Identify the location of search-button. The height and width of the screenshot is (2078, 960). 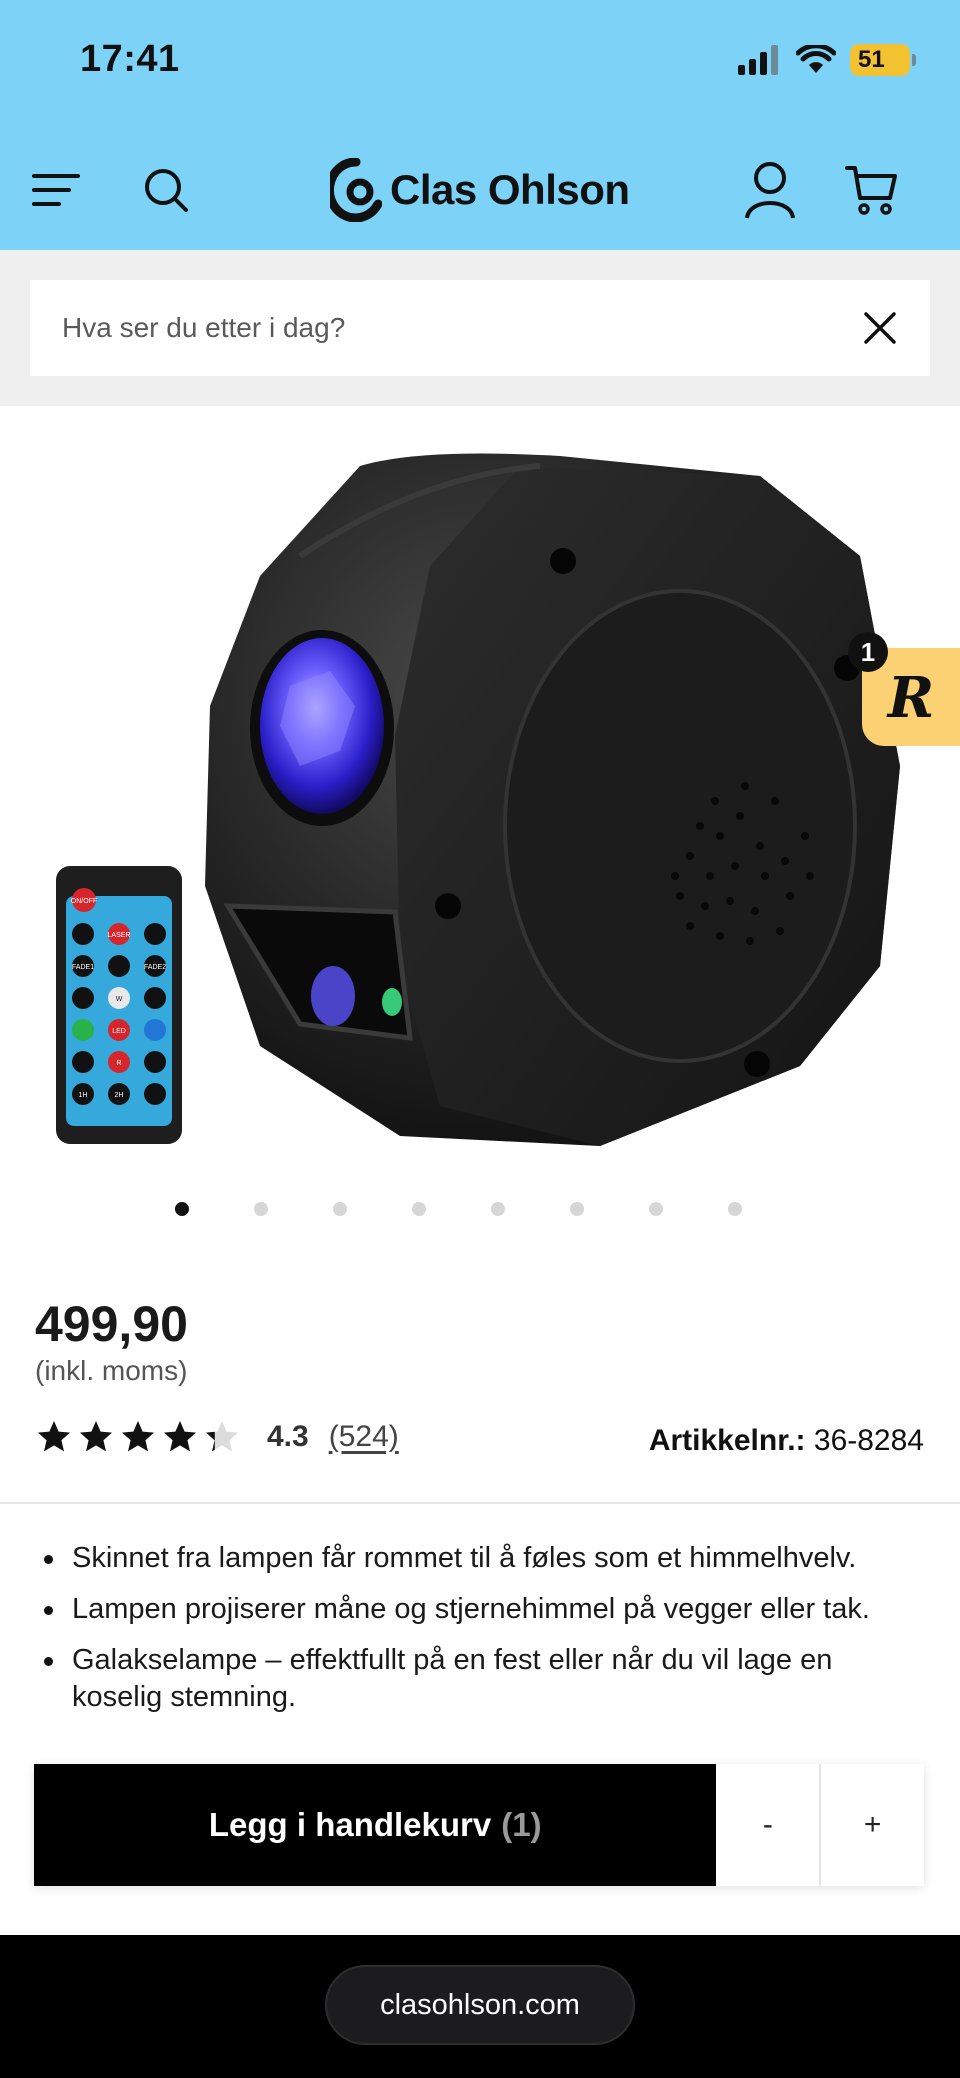
(166, 190).